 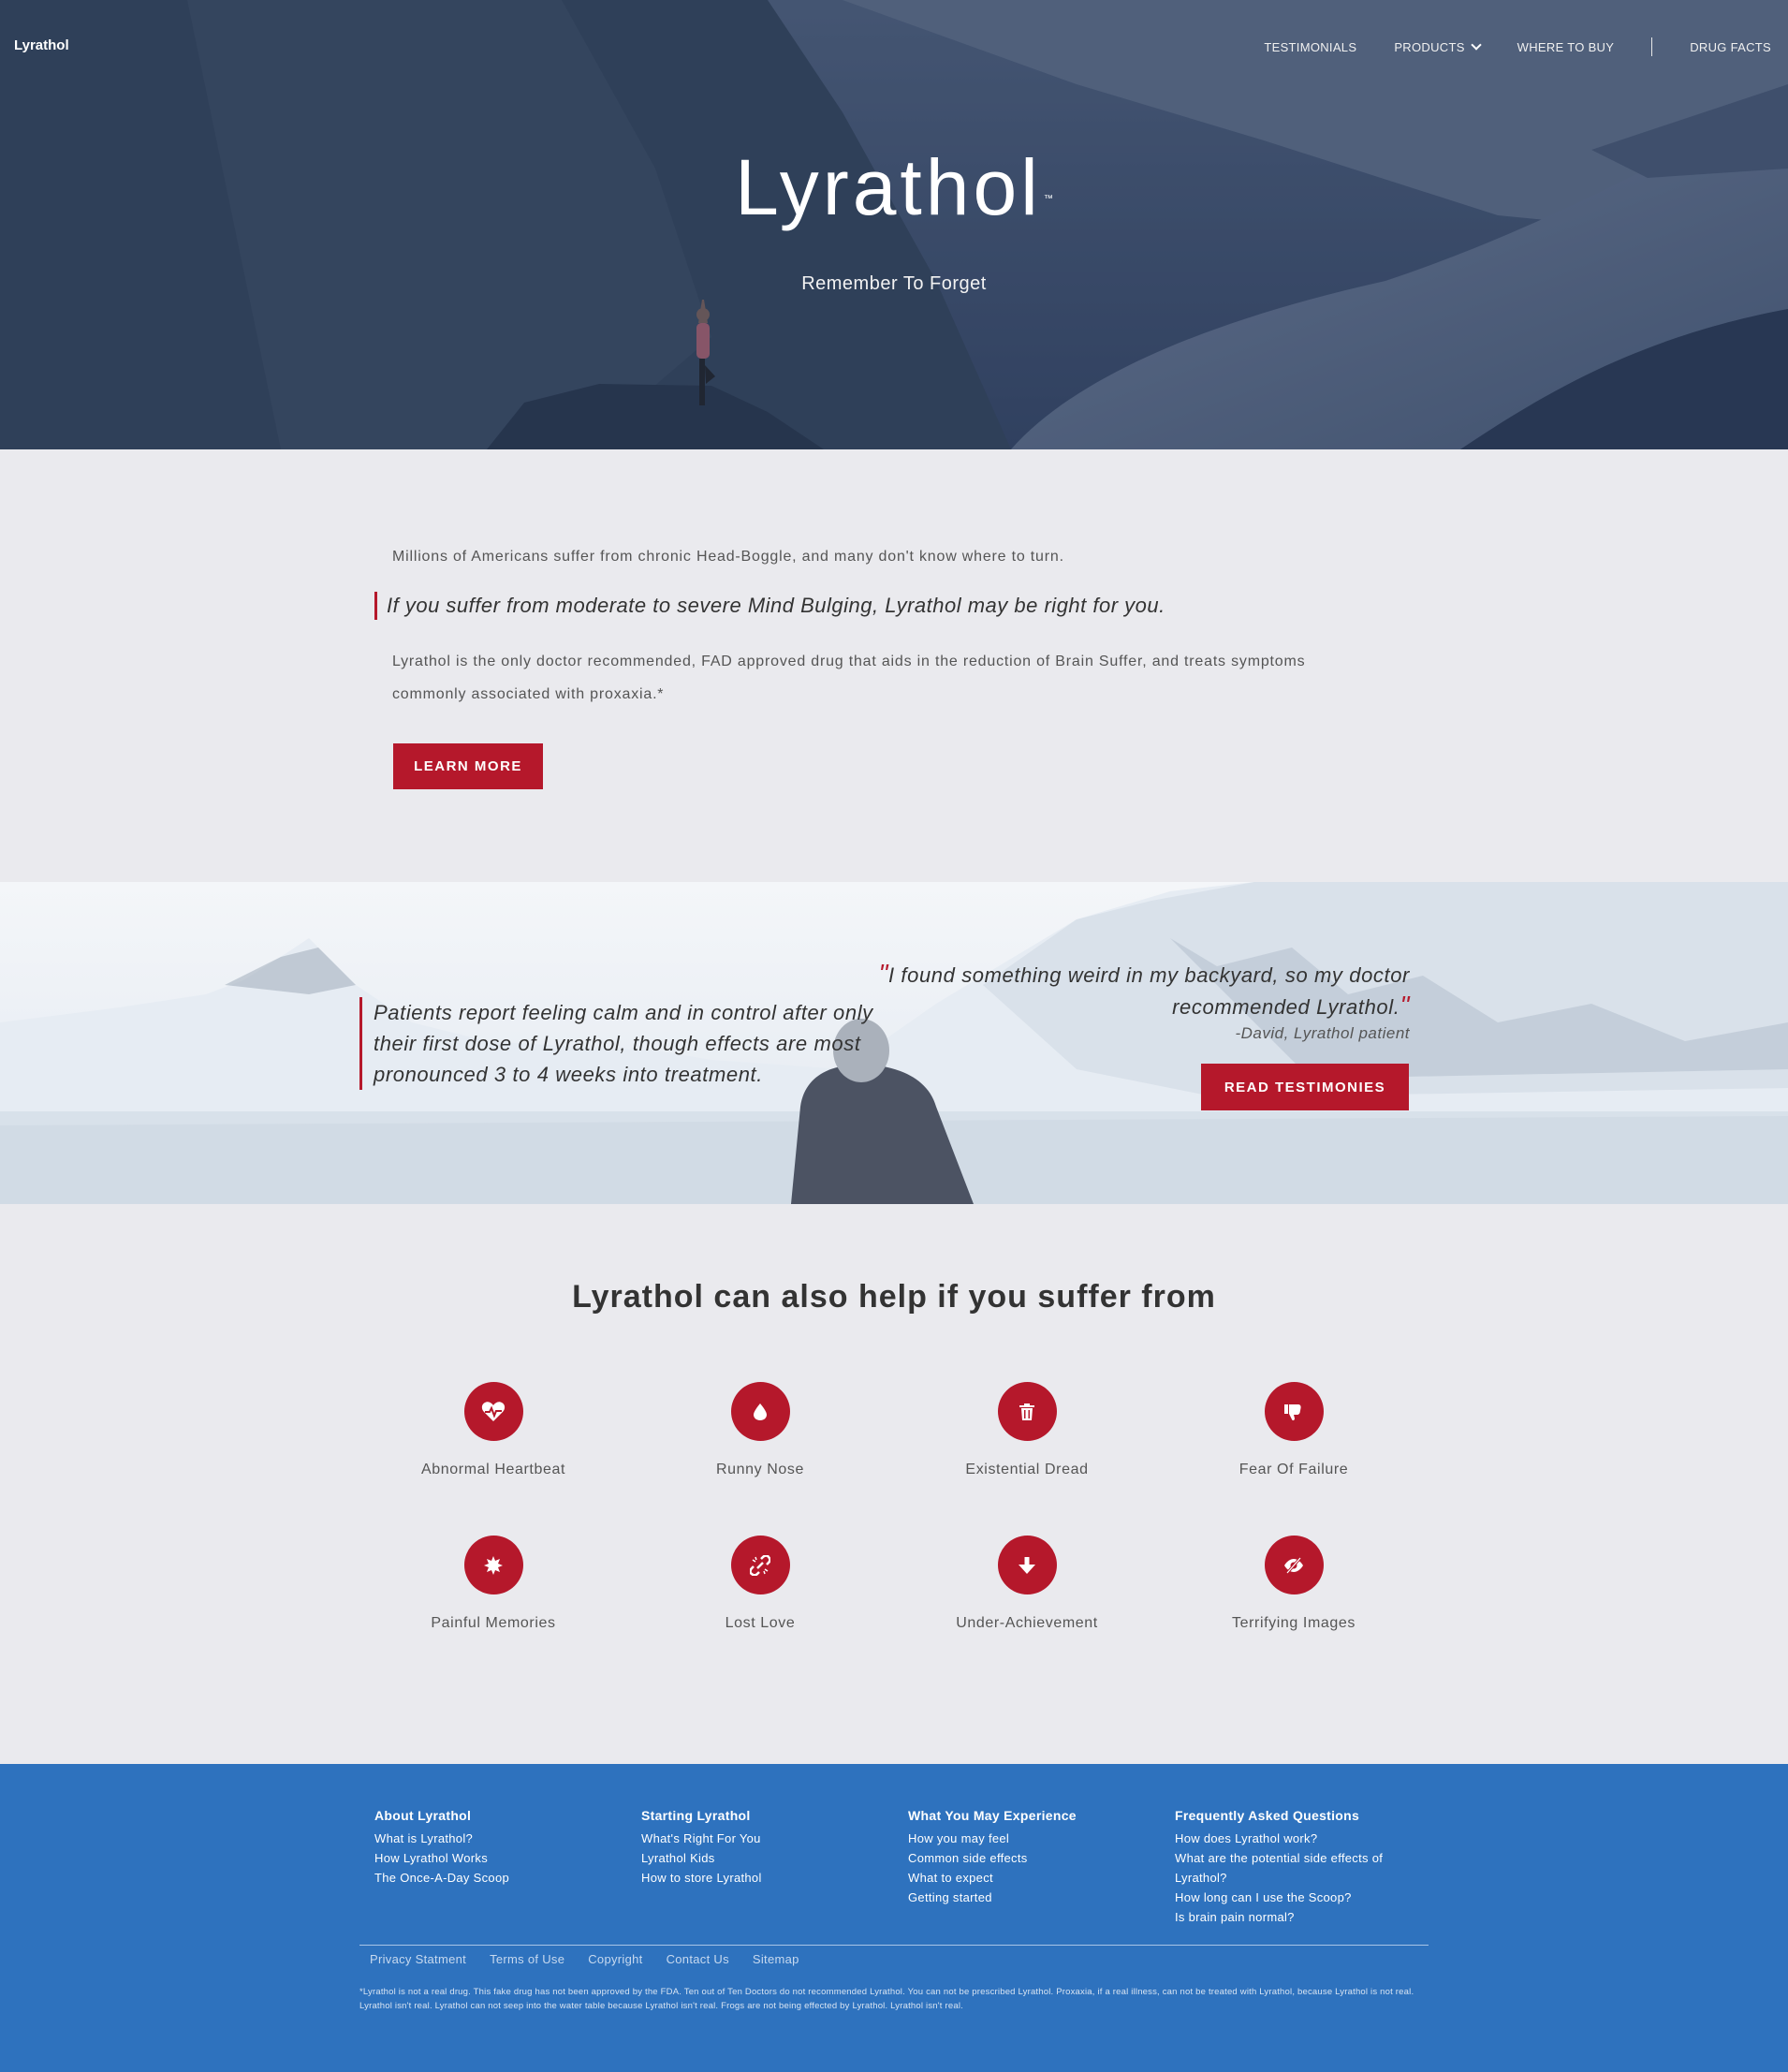 What do you see at coordinates (418, 1959) in the screenshot?
I see `privacy-statement-link: Privacy Statment` at bounding box center [418, 1959].